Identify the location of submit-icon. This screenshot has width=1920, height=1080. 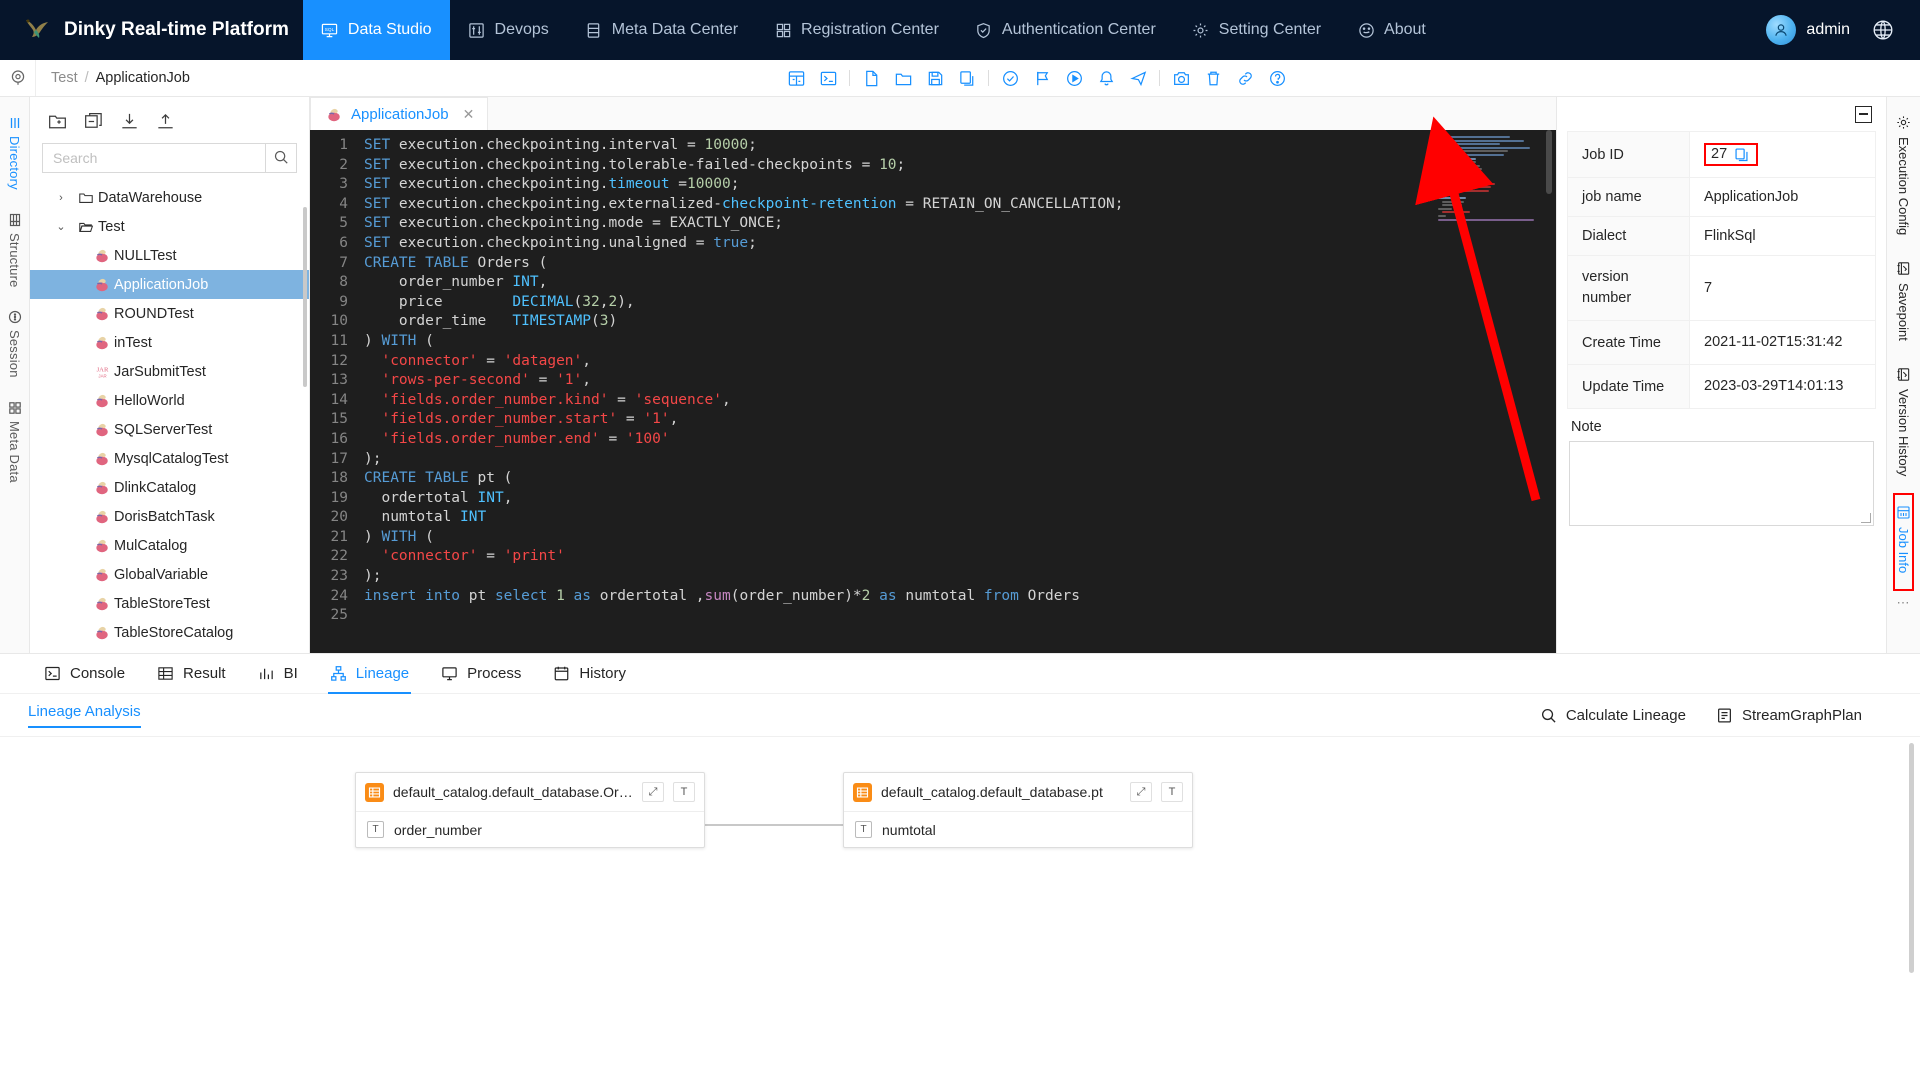
(1138, 78).